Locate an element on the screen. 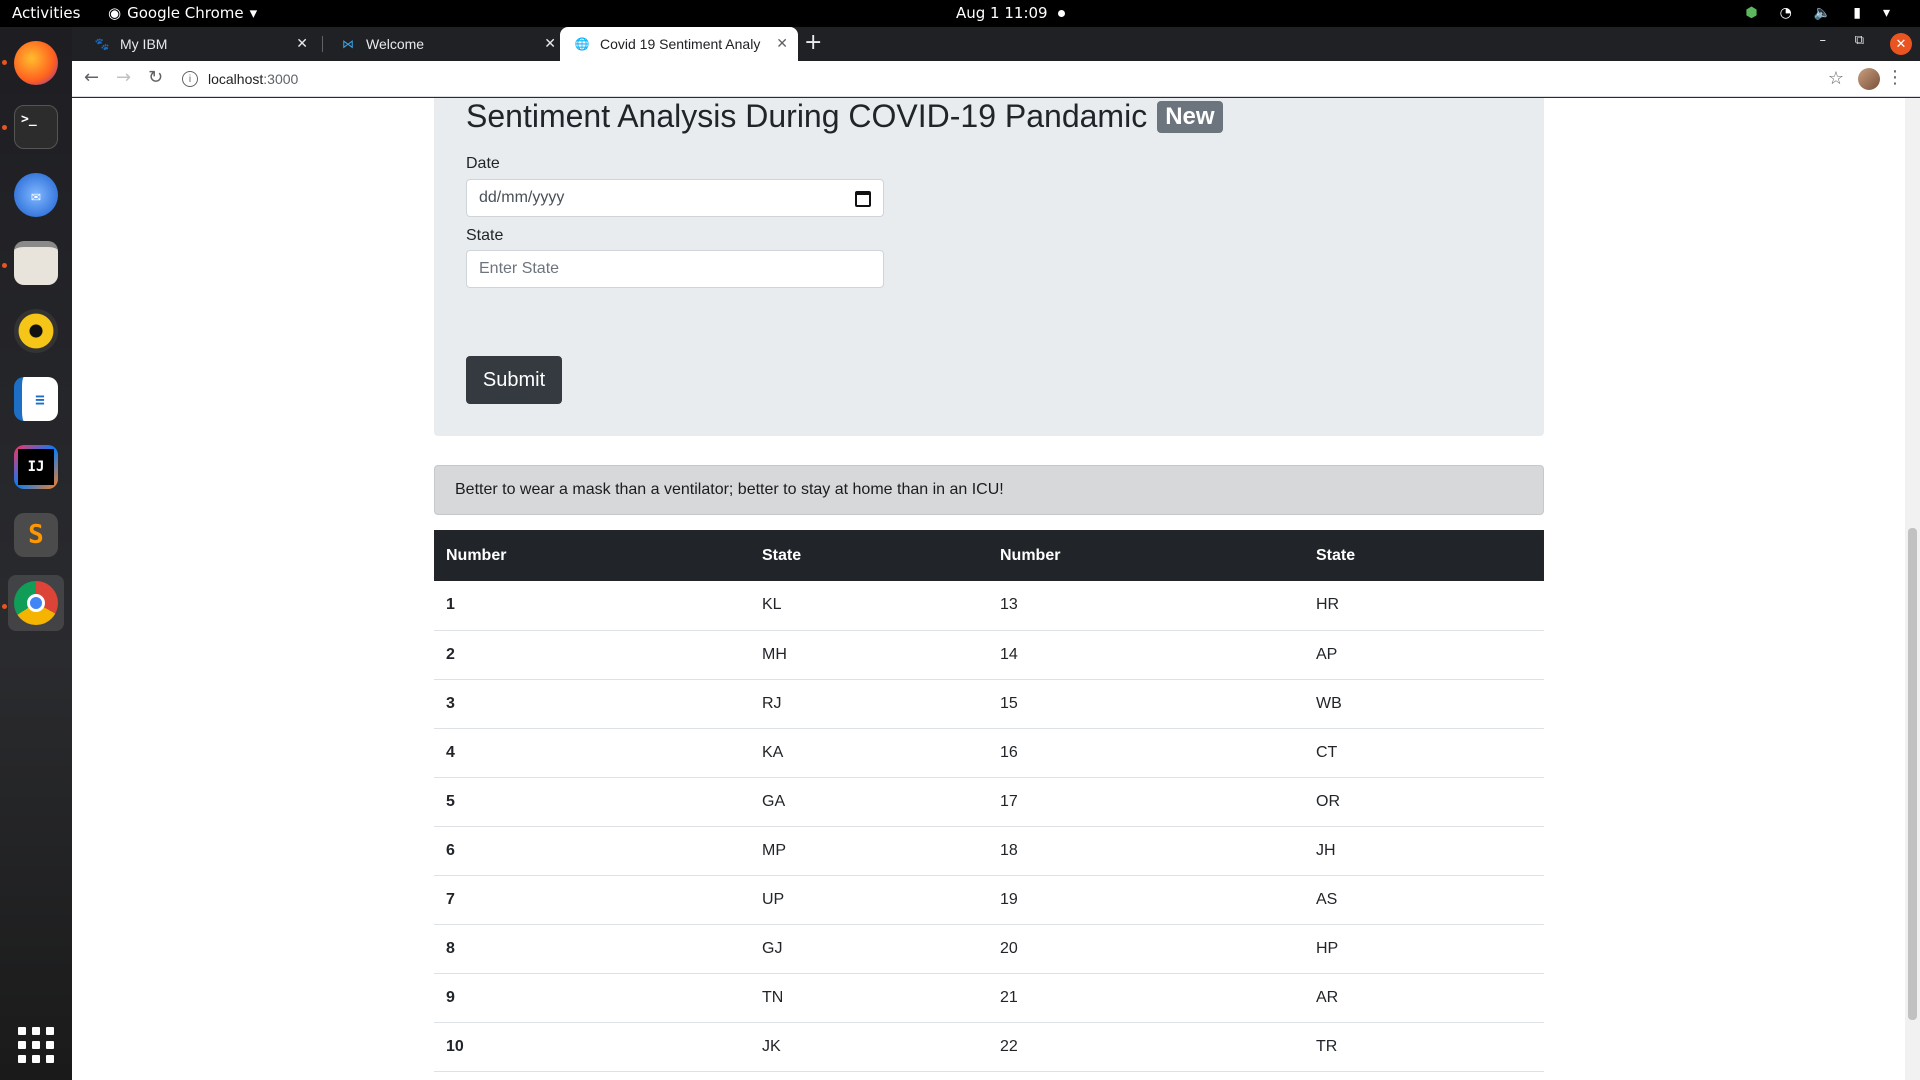 The image size is (1920, 1080). submit-button: Submit is located at coordinates (514, 380).